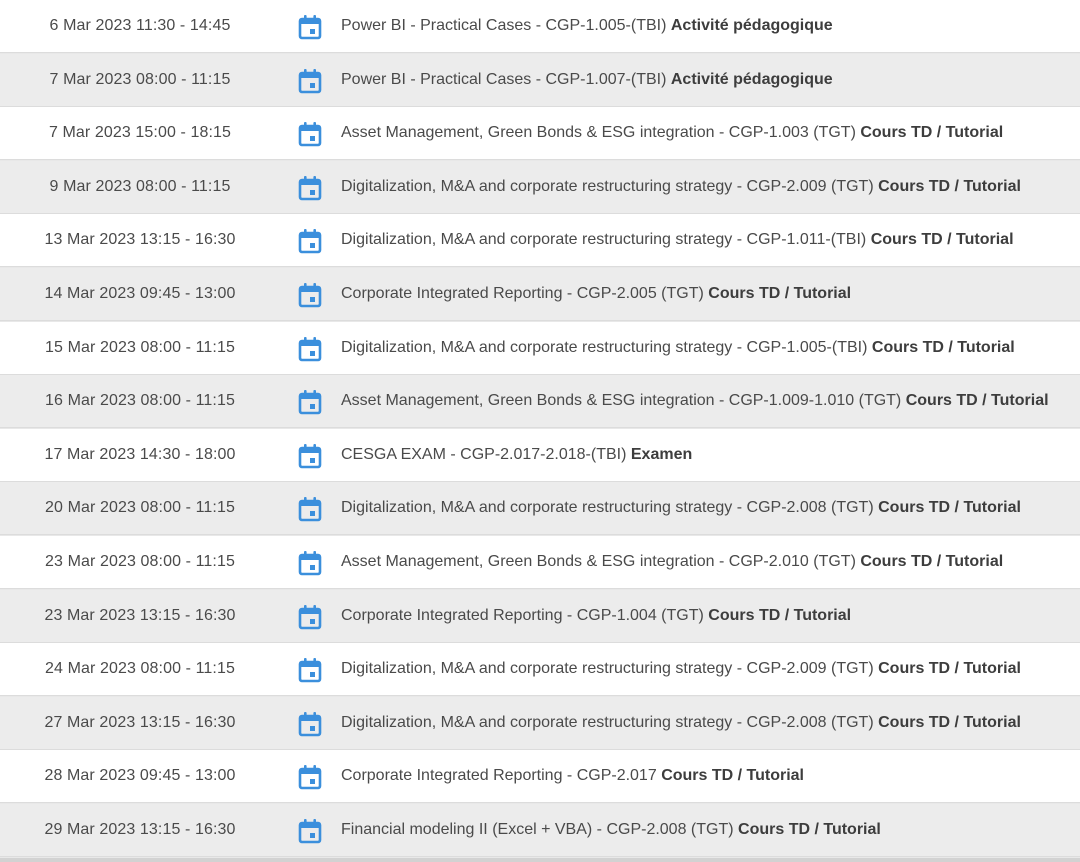 This screenshot has width=1080, height=862. Describe the element at coordinates (140, 776) in the screenshot. I see `event-datetime: 28 Mar 2023 09:45 - 13:00` at that location.